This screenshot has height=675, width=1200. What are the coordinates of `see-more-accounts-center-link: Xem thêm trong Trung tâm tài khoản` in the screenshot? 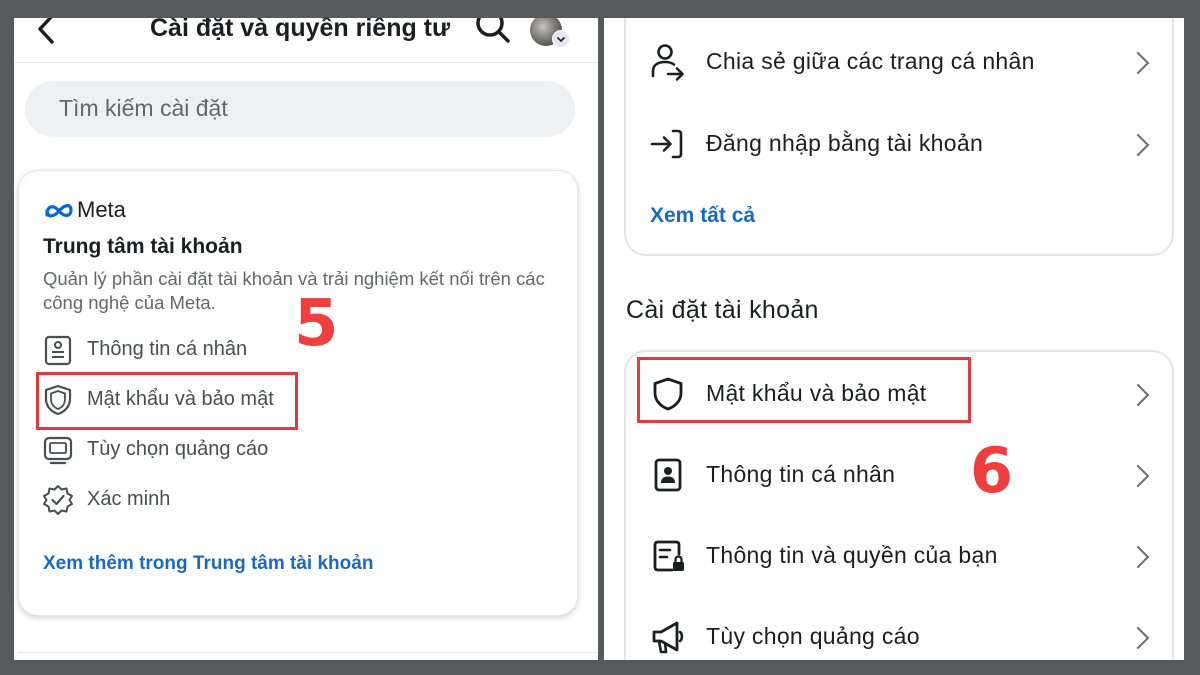 It's located at (208, 564).